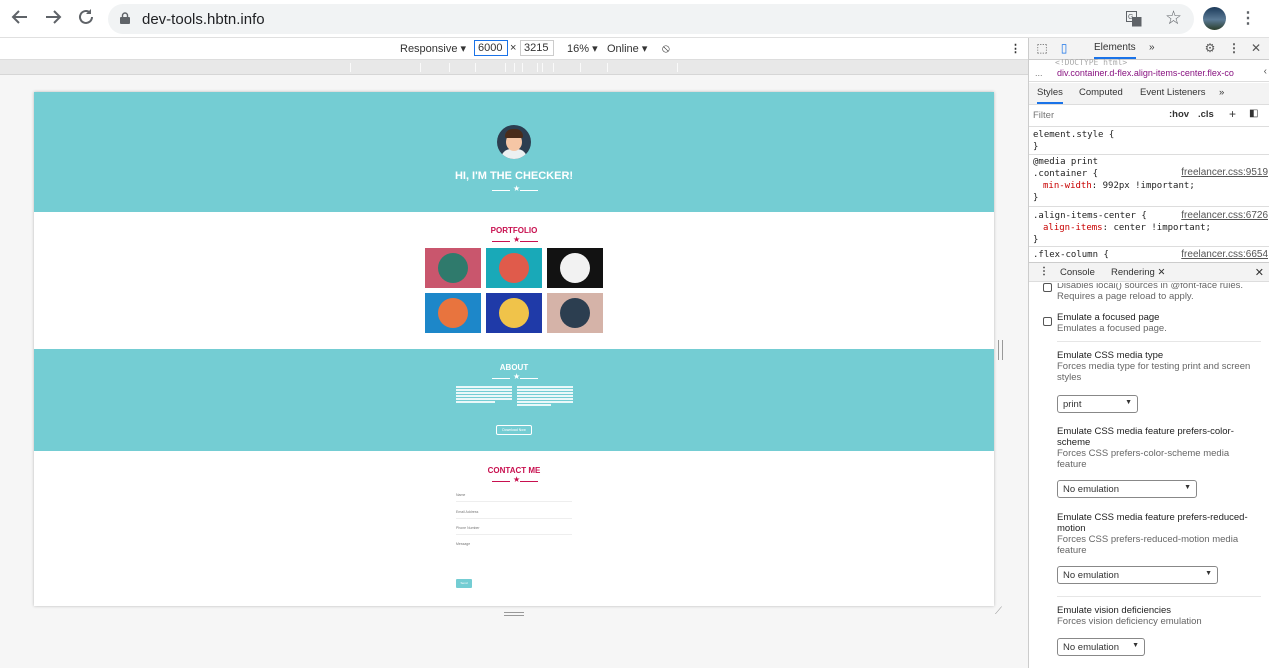 This screenshot has height=668, width=1269. I want to click on reload-button, so click(86, 19).